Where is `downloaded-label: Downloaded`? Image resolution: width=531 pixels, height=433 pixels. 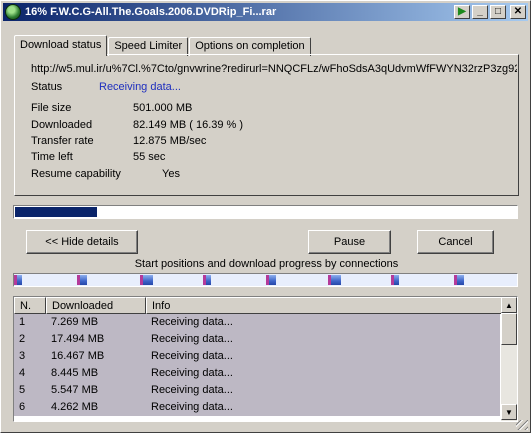 downloaded-label: Downloaded is located at coordinates (62, 125).